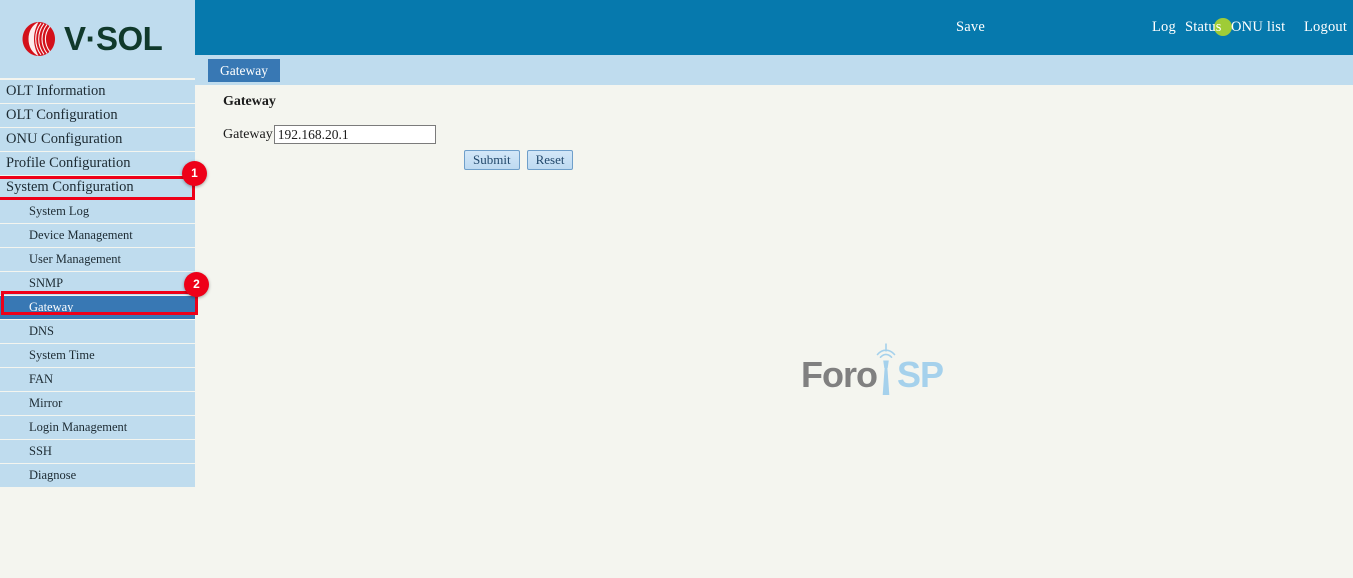  Describe the element at coordinates (113, 38) in the screenshot. I see `brand-name: V·SOL` at that location.